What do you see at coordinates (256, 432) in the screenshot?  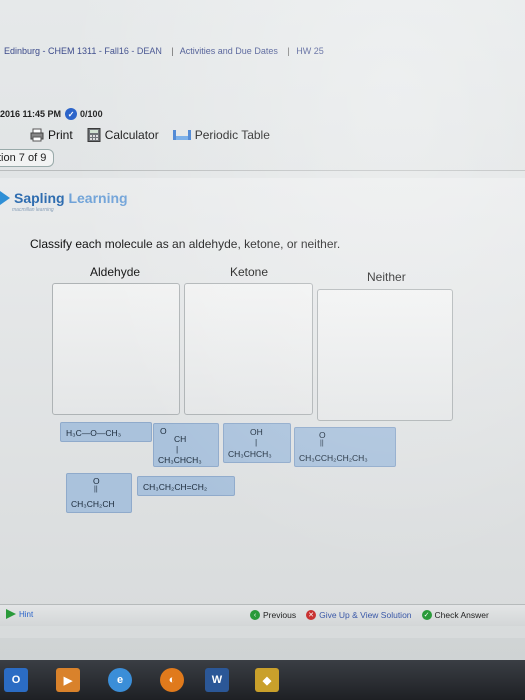 I see `molecule-hydroxyl: OH` at bounding box center [256, 432].